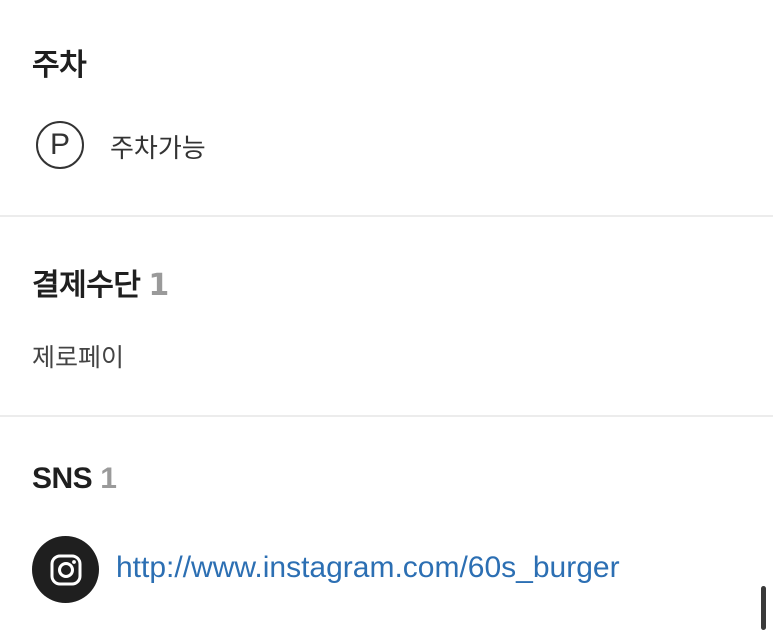 This screenshot has width=773, height=630. I want to click on parking-status: 주차가능, so click(158, 149).